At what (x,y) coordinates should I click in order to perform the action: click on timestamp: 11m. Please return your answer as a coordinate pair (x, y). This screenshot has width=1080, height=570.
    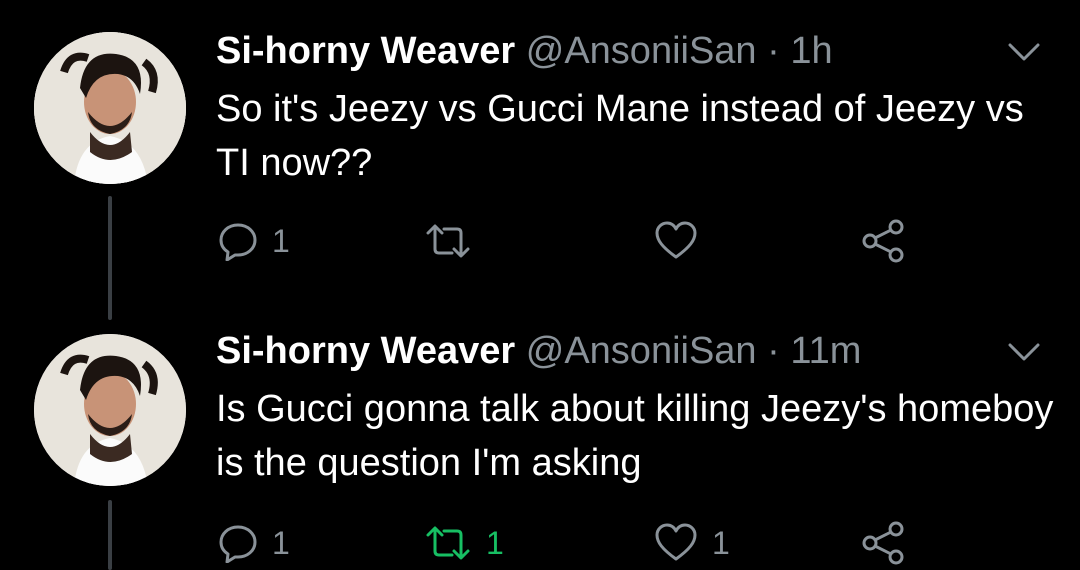
    Looking at the image, I should click on (825, 351).